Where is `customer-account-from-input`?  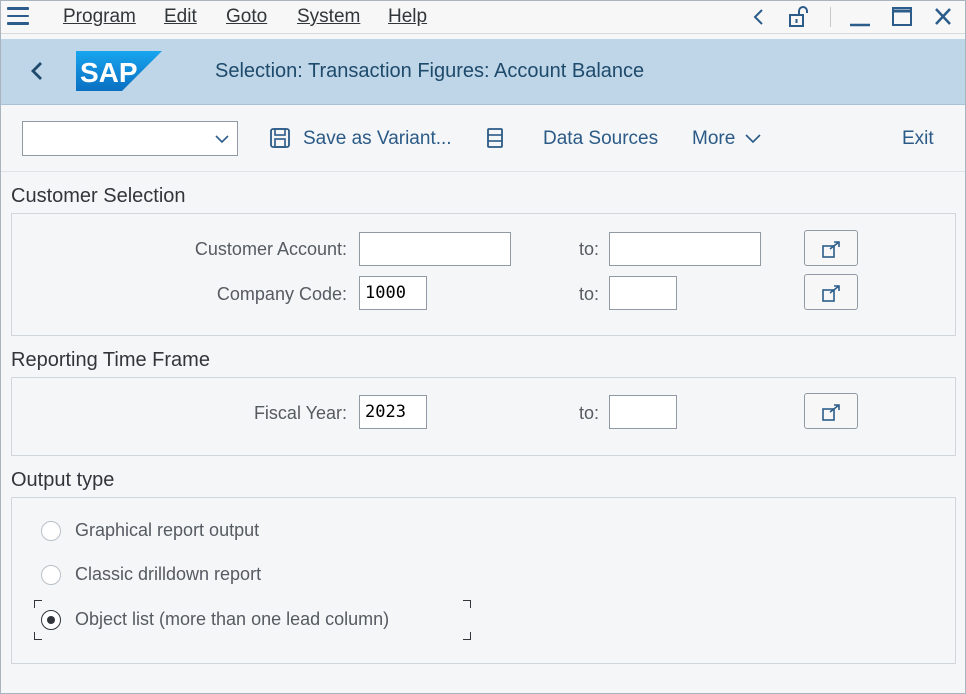
customer-account-from-input is located at coordinates (435, 249).